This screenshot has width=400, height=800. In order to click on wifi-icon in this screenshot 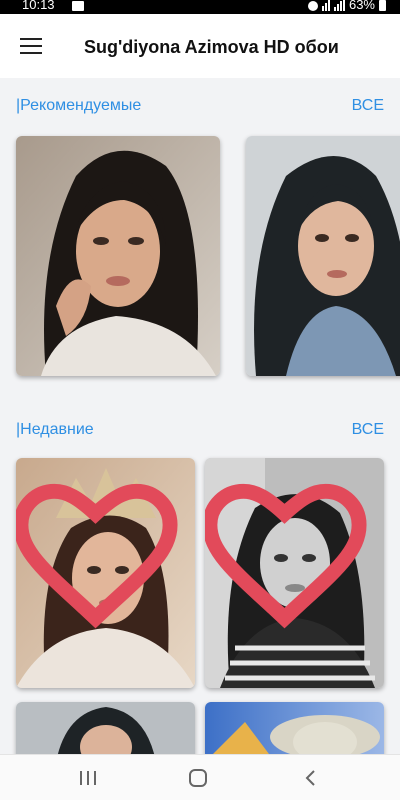, I will do `click(325, 5)`.